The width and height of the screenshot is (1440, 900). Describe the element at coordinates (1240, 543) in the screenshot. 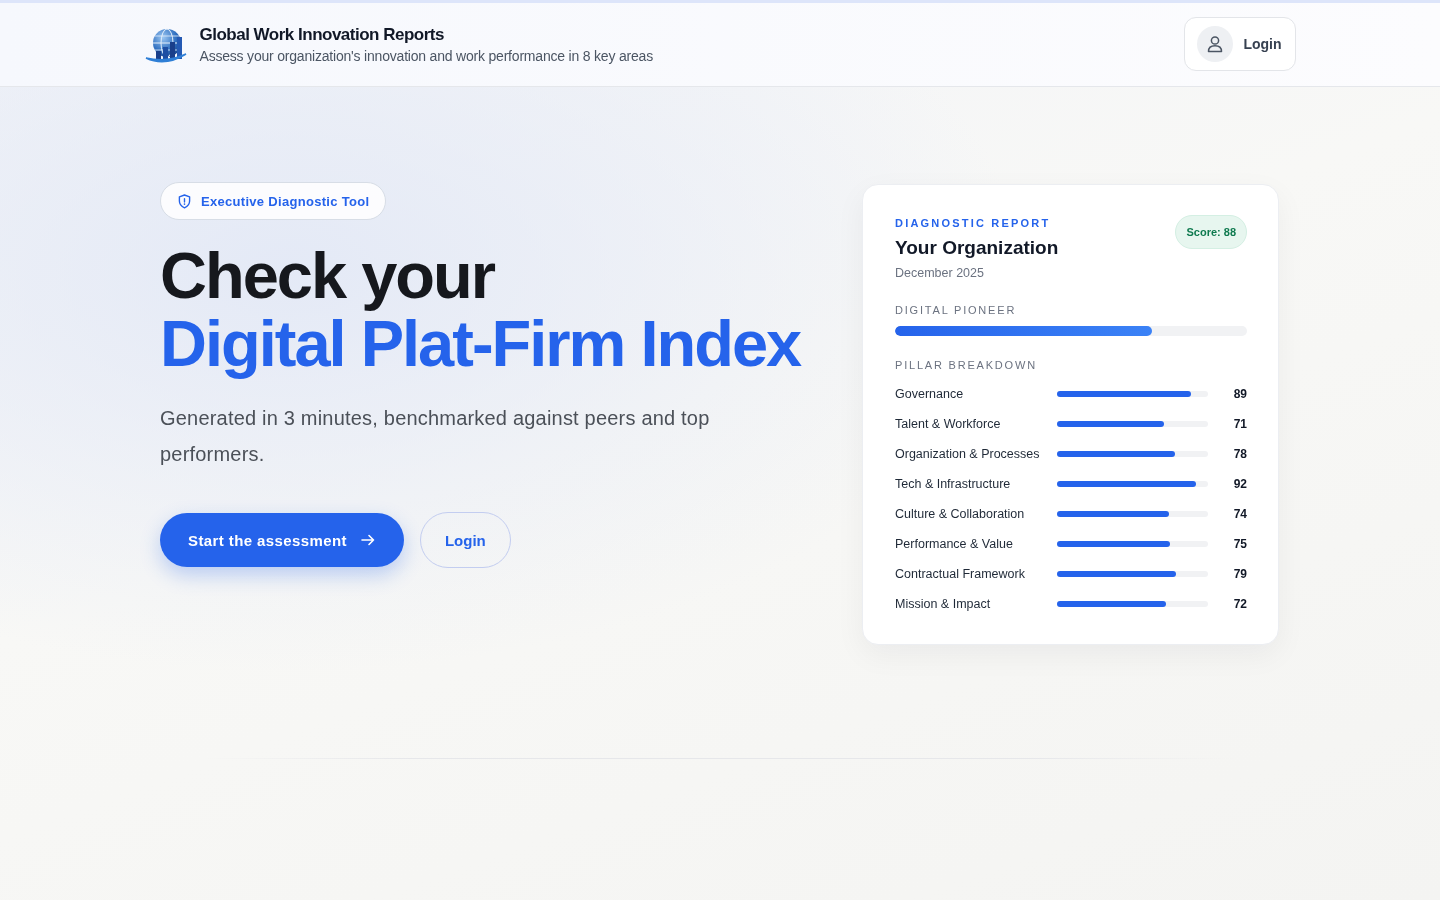

I see `pillar-score: 75` at that location.